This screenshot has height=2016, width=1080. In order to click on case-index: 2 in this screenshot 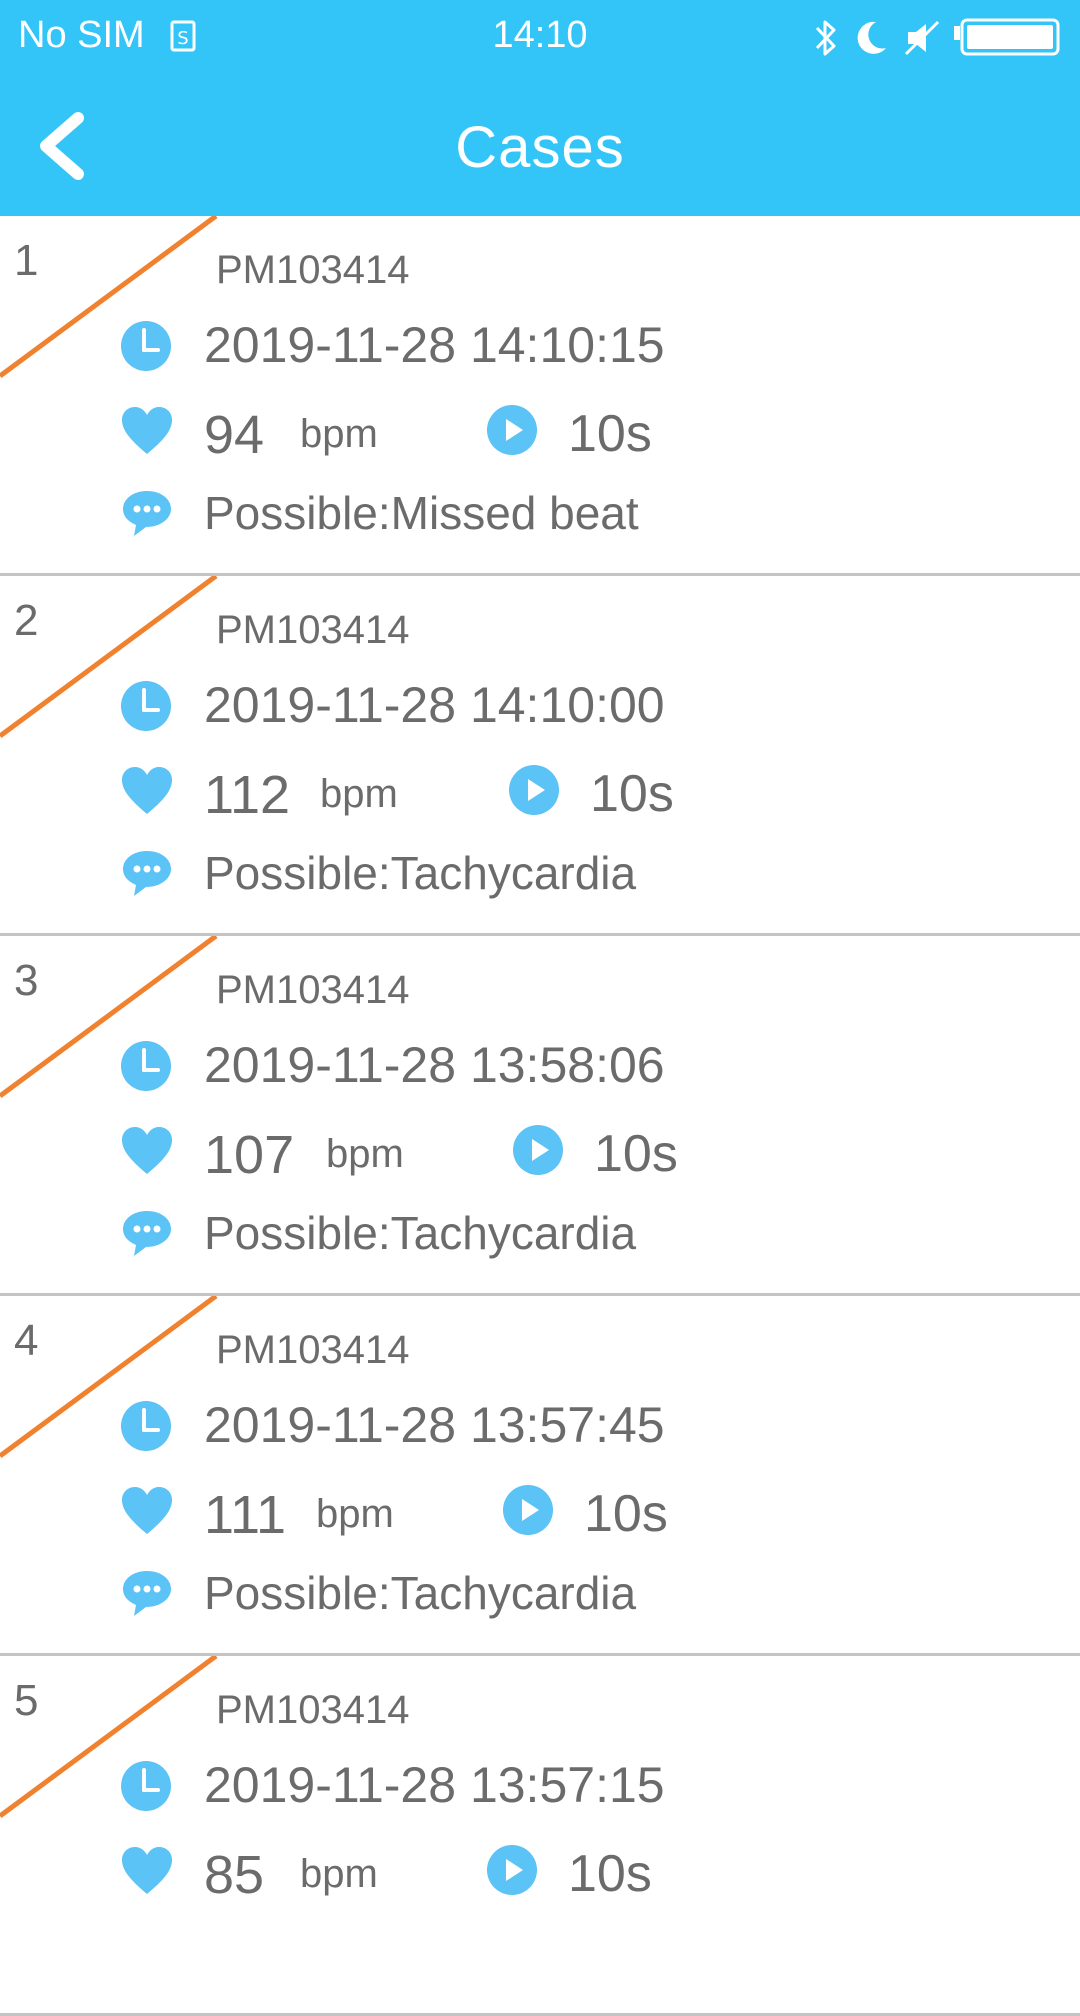, I will do `click(26, 620)`.